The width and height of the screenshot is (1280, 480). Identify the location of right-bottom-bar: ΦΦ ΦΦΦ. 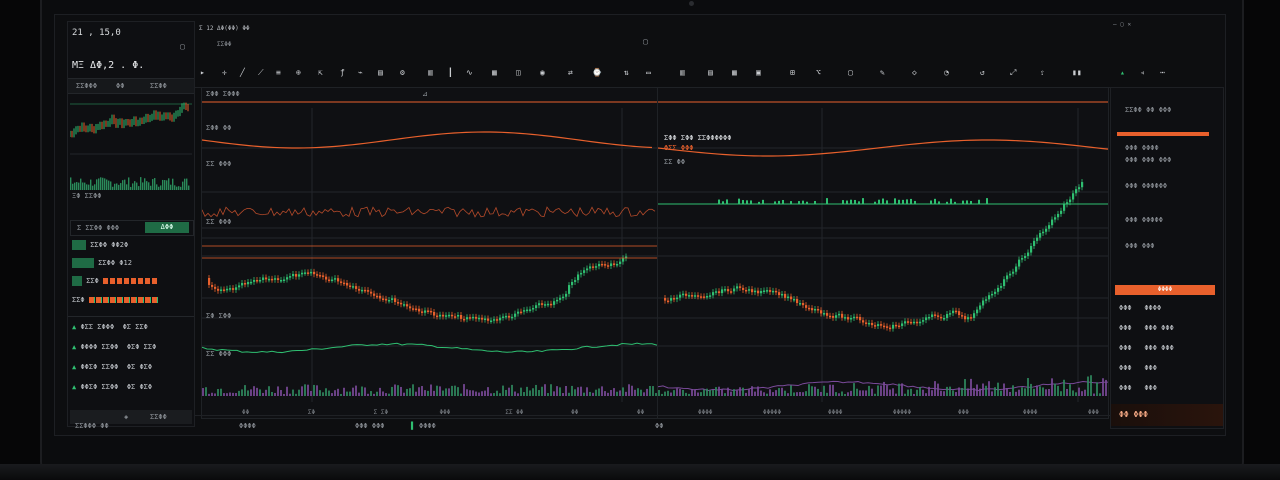
(1167, 415).